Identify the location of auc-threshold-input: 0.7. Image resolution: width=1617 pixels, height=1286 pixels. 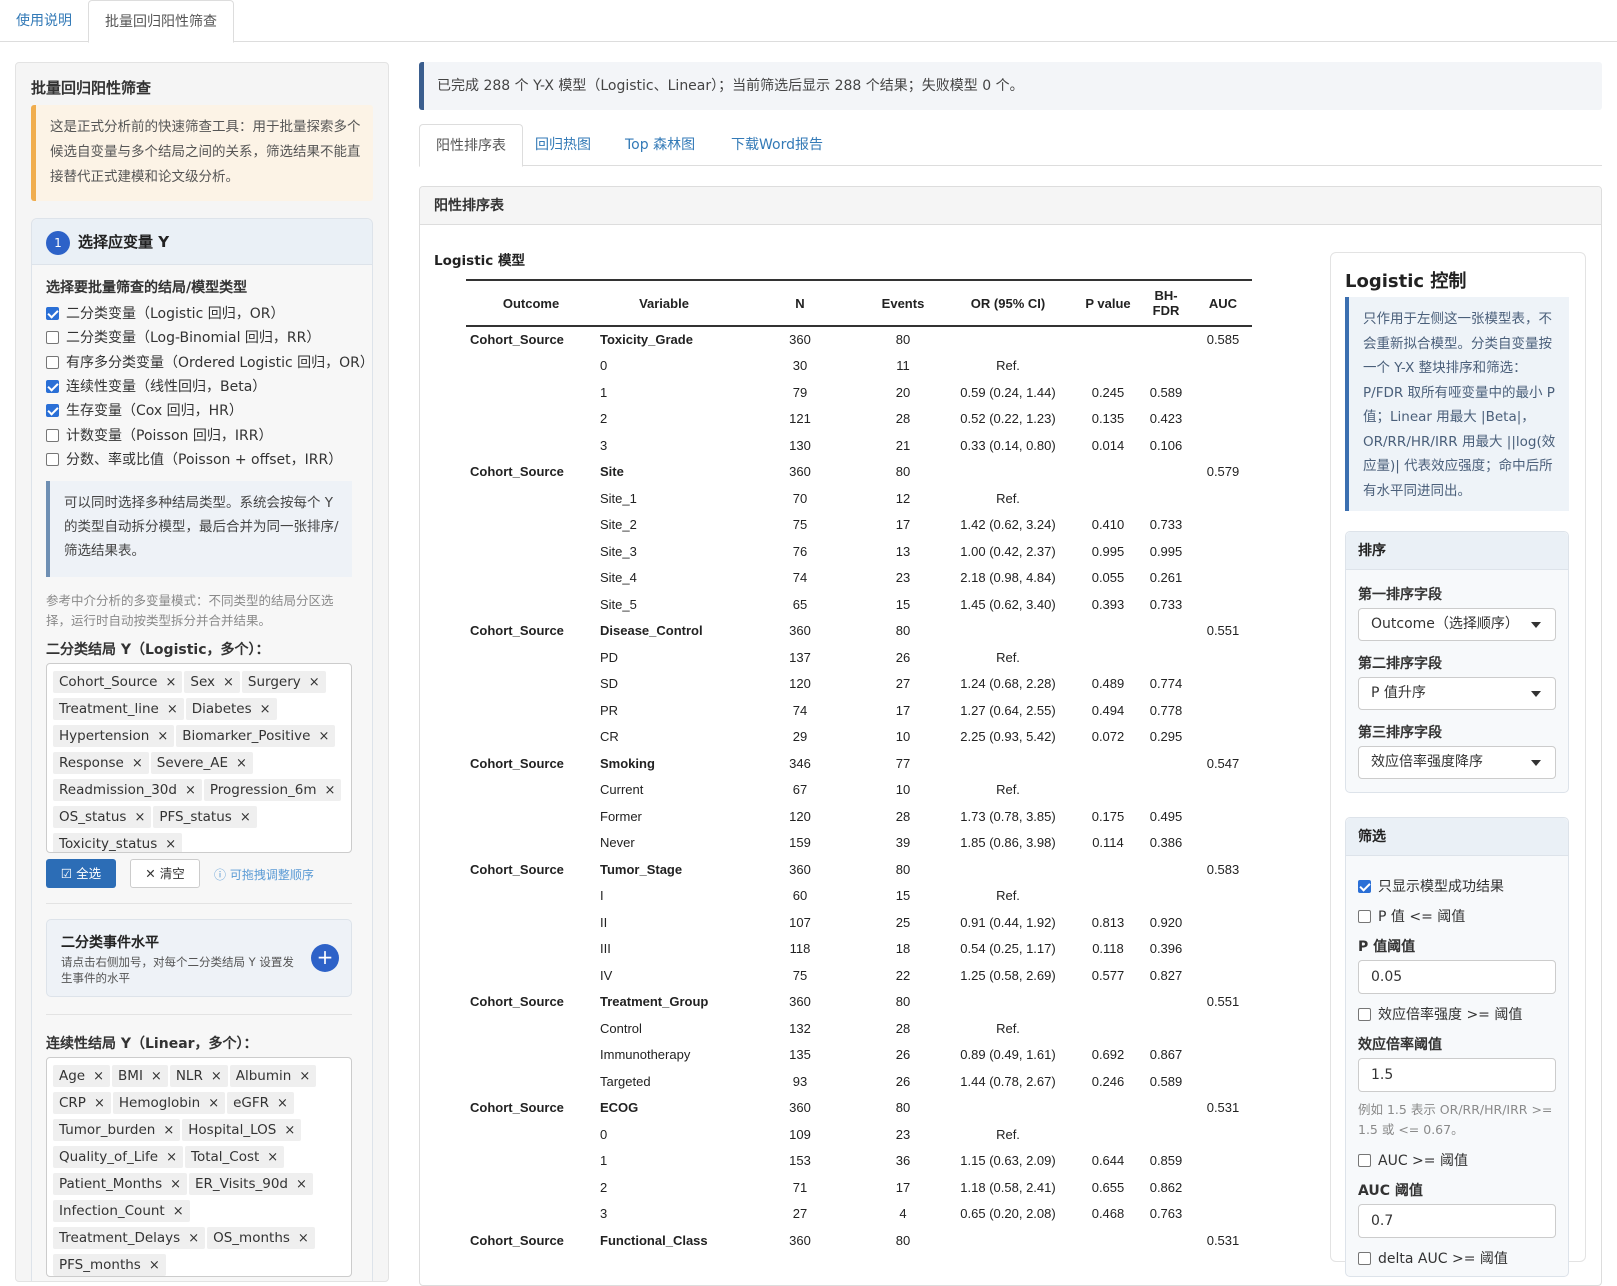
(1457, 1221).